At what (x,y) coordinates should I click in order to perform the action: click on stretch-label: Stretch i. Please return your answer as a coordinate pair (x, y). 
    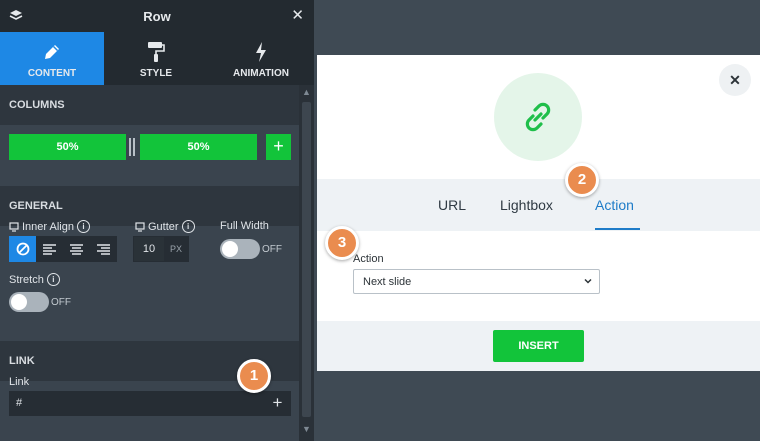
    Looking at the image, I should click on (34, 279).